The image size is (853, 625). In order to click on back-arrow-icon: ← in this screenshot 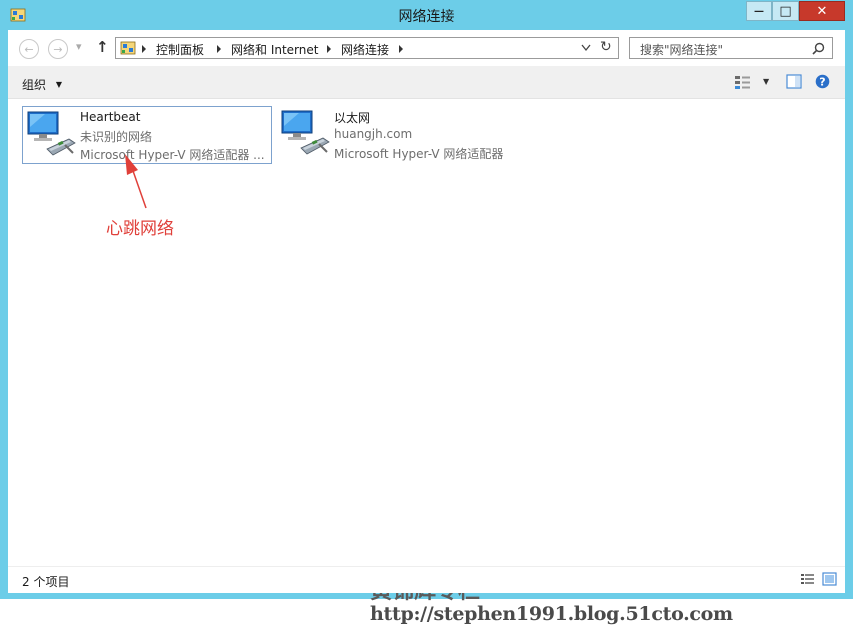, I will do `click(29, 49)`.